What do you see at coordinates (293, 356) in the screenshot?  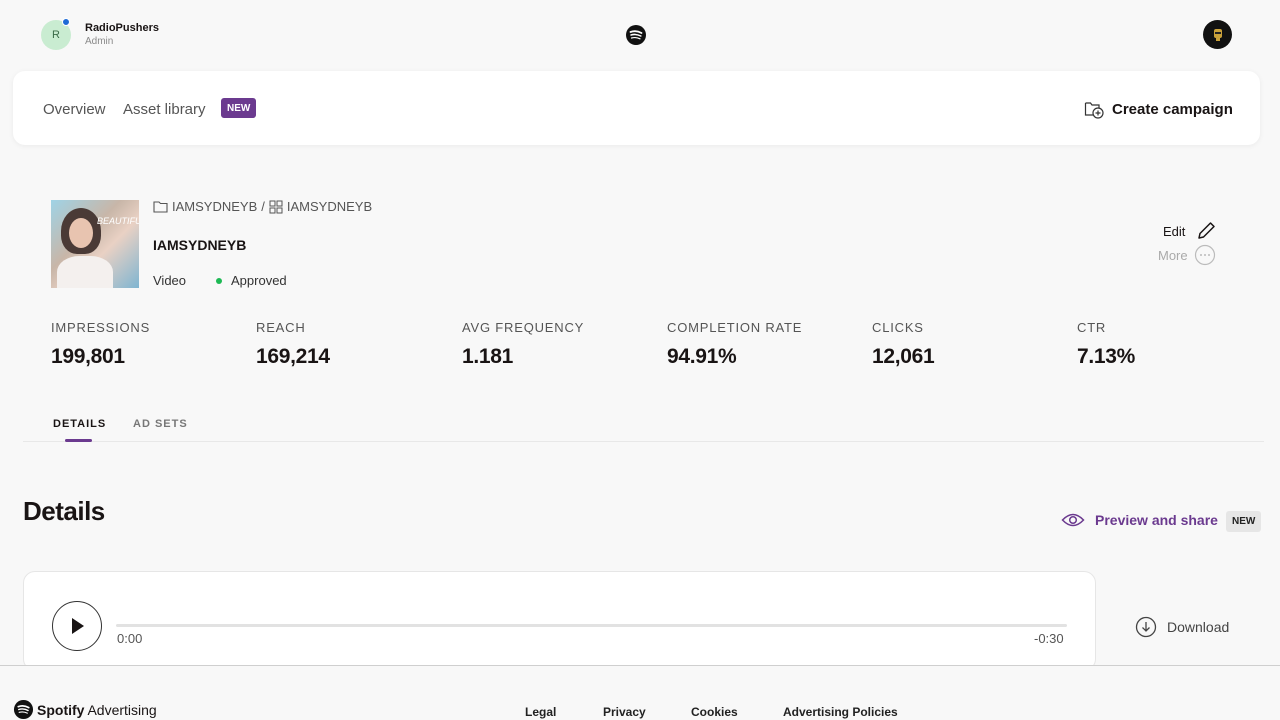 I see `stat-value: 169,214` at bounding box center [293, 356].